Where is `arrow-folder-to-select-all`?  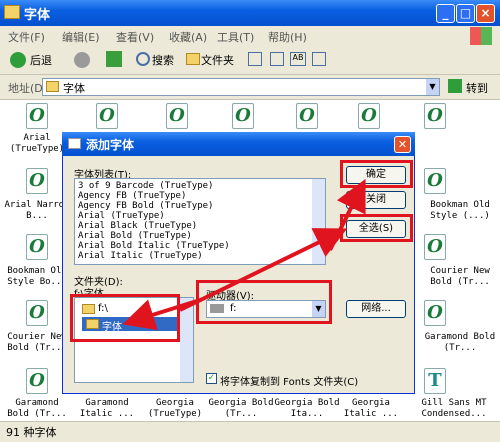
arrow-folder-to-select-all is located at coordinates (263, 270).